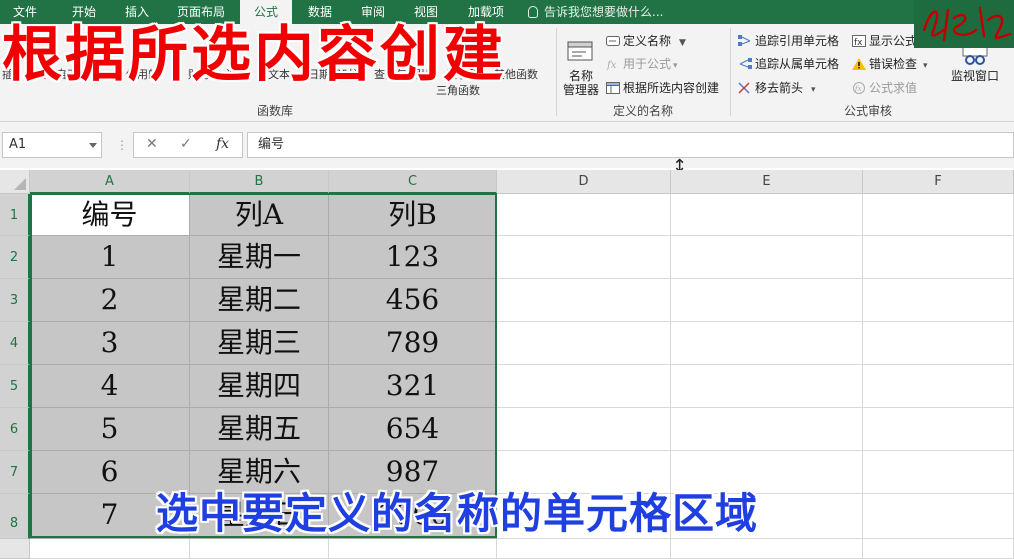  I want to click on create-from-selection-button: 根据所选内容创建, so click(662, 87).